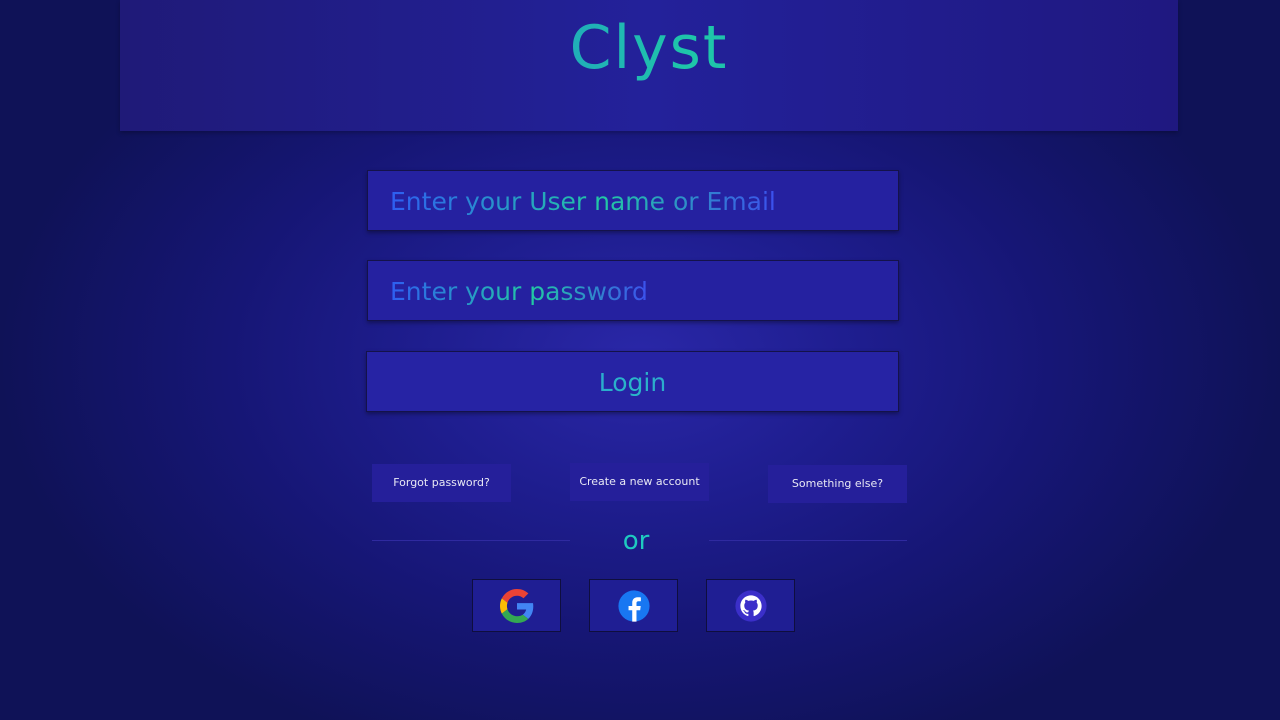  I want to click on username-field: Enter your User name or Email, so click(633, 200).